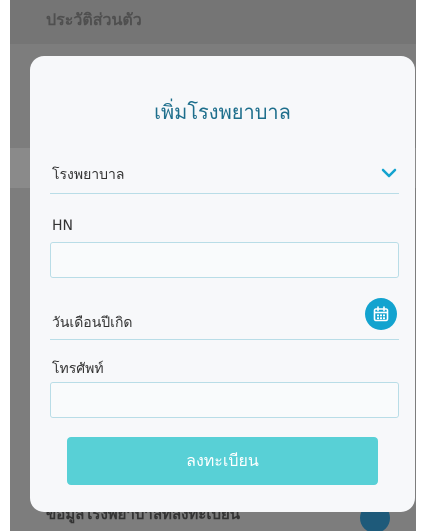 The height and width of the screenshot is (531, 426). I want to click on calendar-icon, so click(381, 314).